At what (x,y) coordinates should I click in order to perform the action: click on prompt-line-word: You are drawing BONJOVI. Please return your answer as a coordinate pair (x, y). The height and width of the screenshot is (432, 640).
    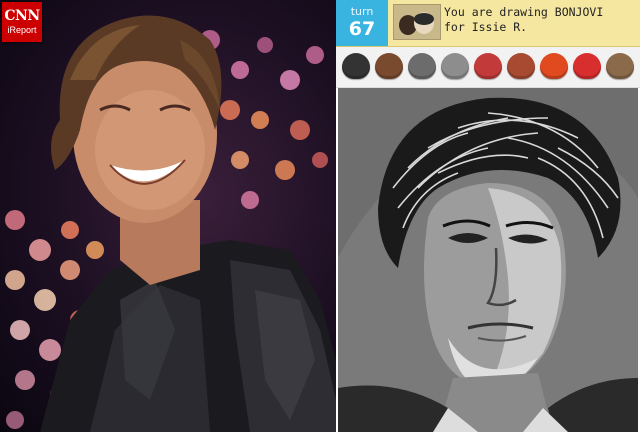
    Looking at the image, I should click on (524, 12).